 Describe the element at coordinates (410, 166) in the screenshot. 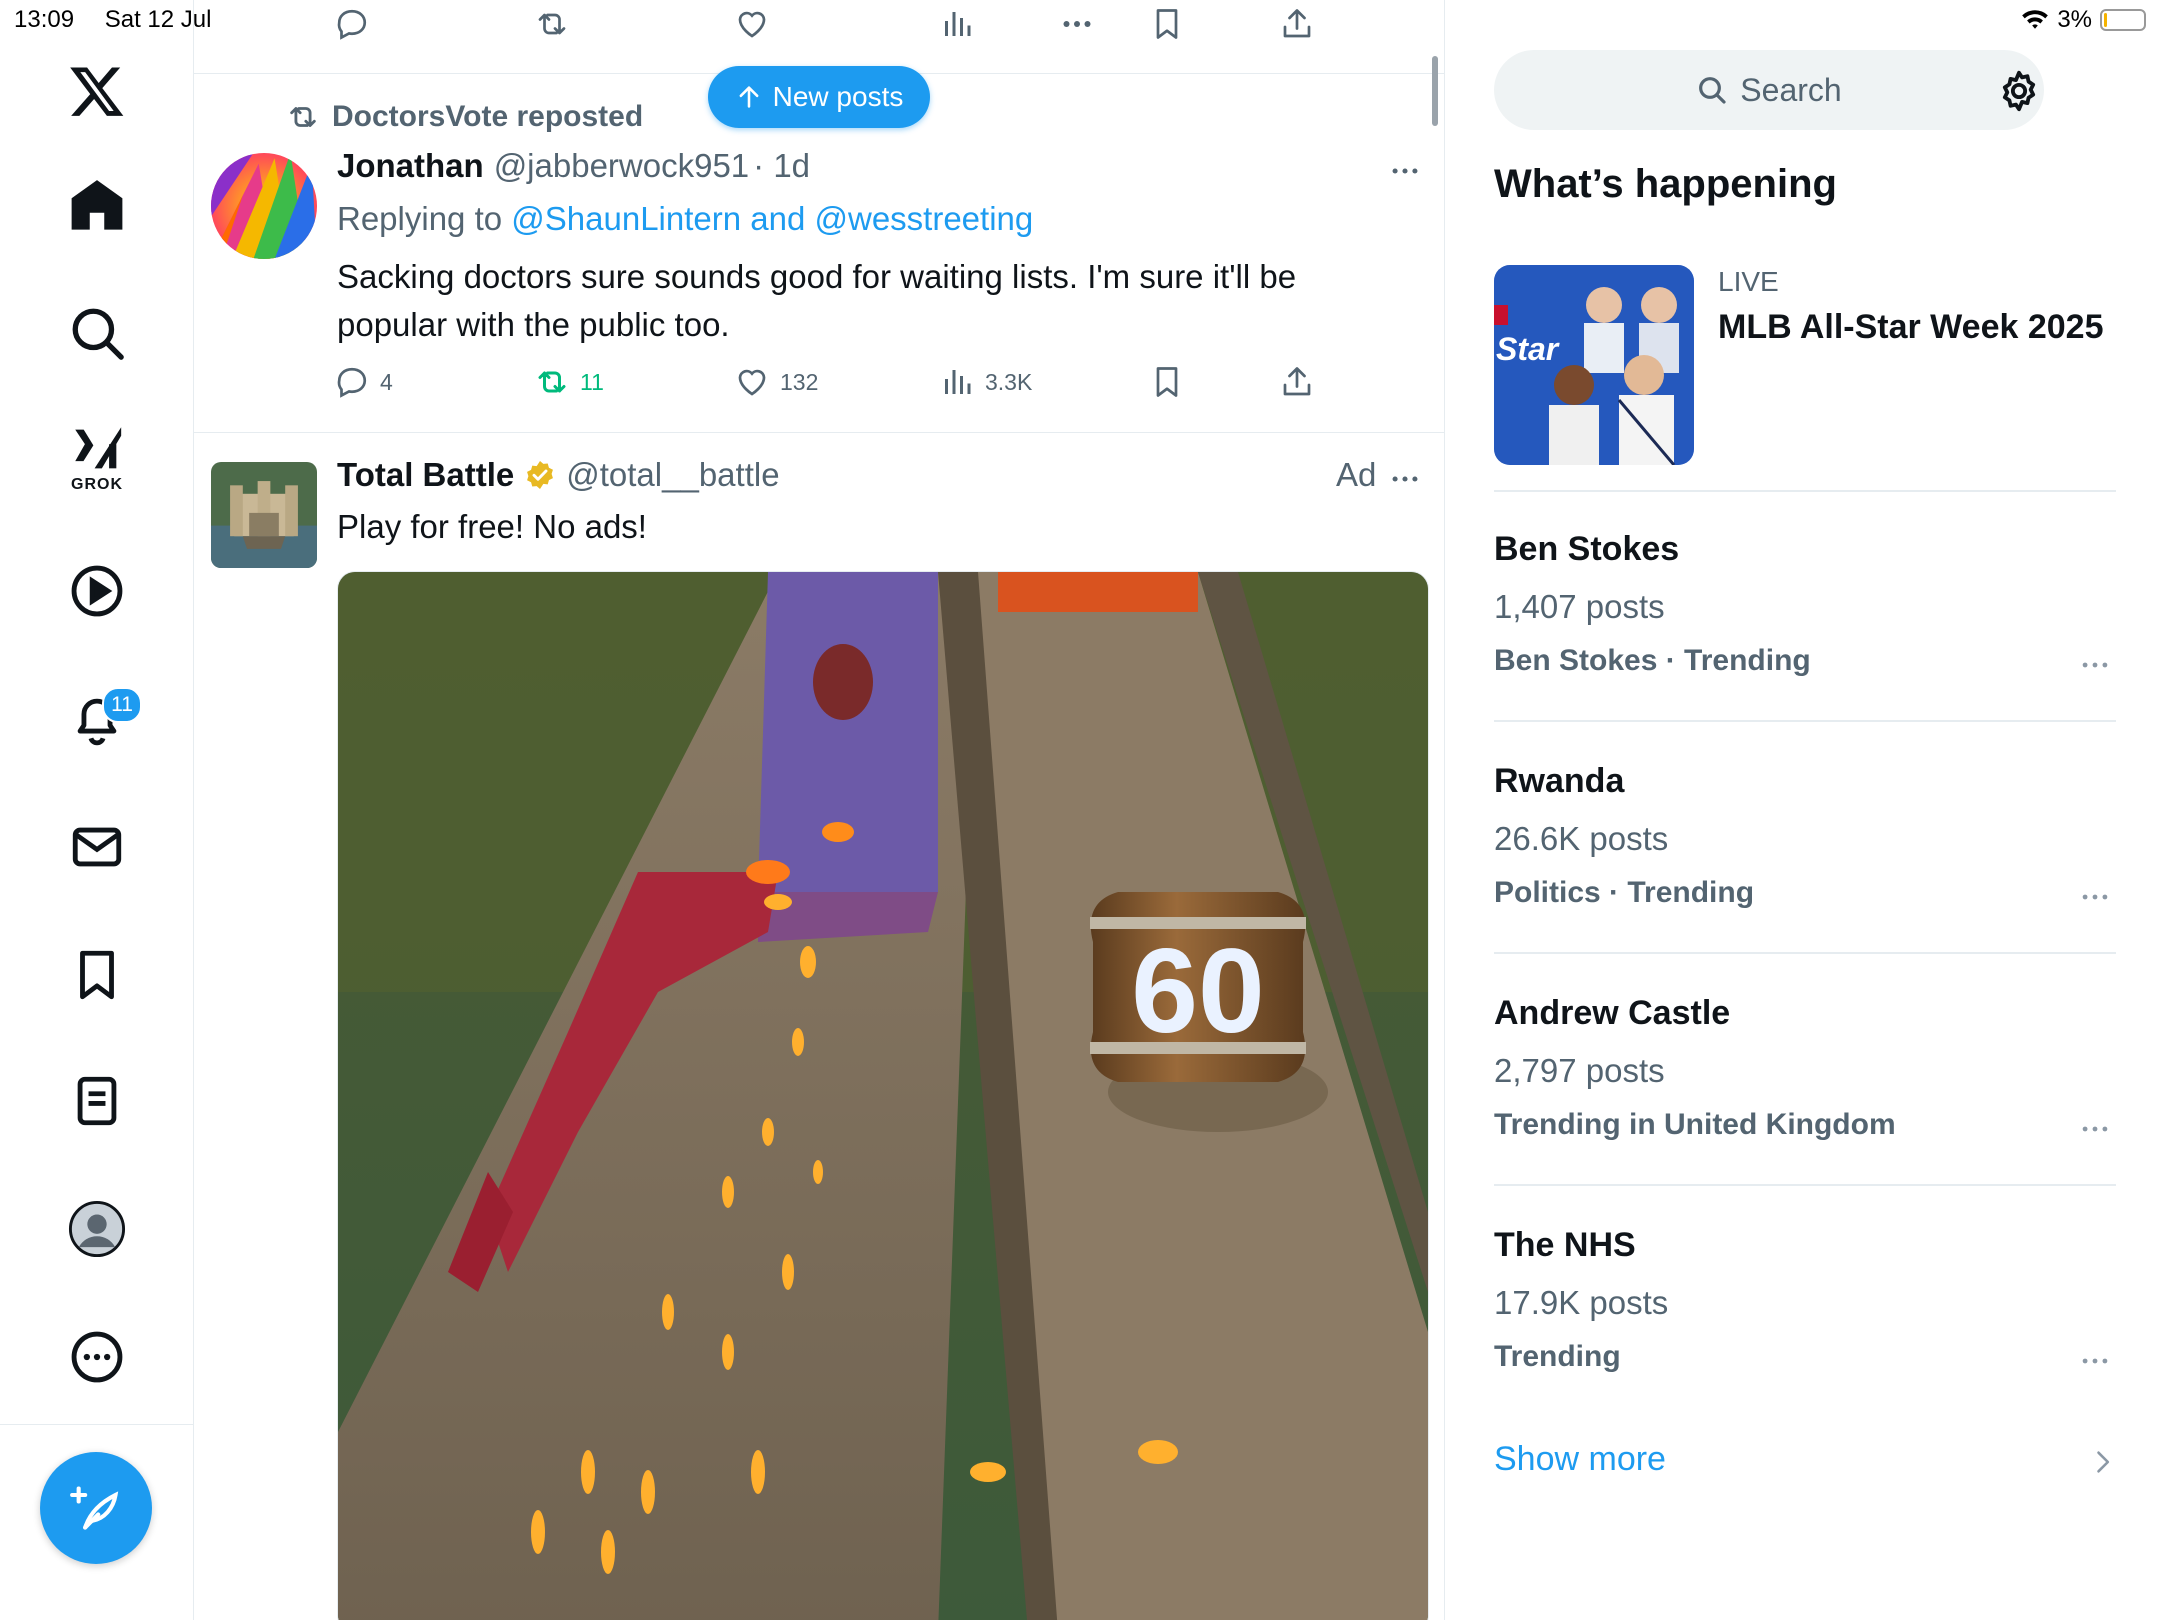

I see `author-name: Jonathan` at that location.